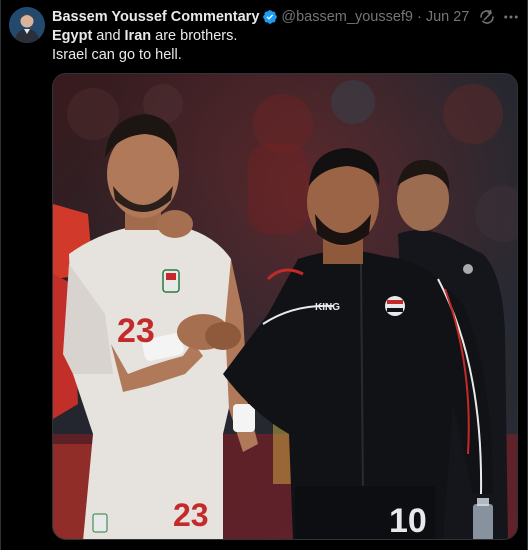  I want to click on tweet-date: Jun 27, so click(448, 17).